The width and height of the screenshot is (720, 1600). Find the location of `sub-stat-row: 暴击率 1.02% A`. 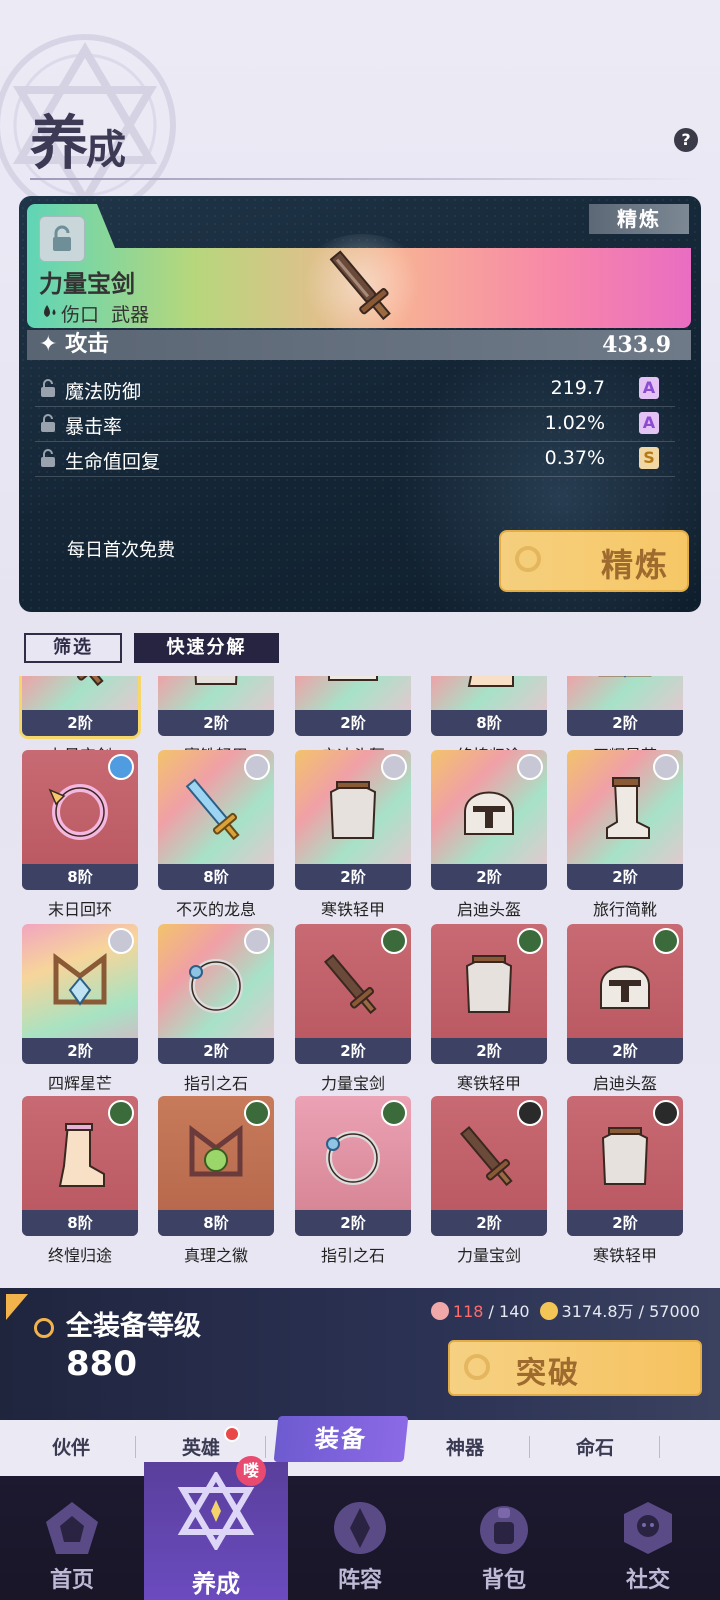

sub-stat-row: 暴击率 1.02% A is located at coordinates (355, 424).